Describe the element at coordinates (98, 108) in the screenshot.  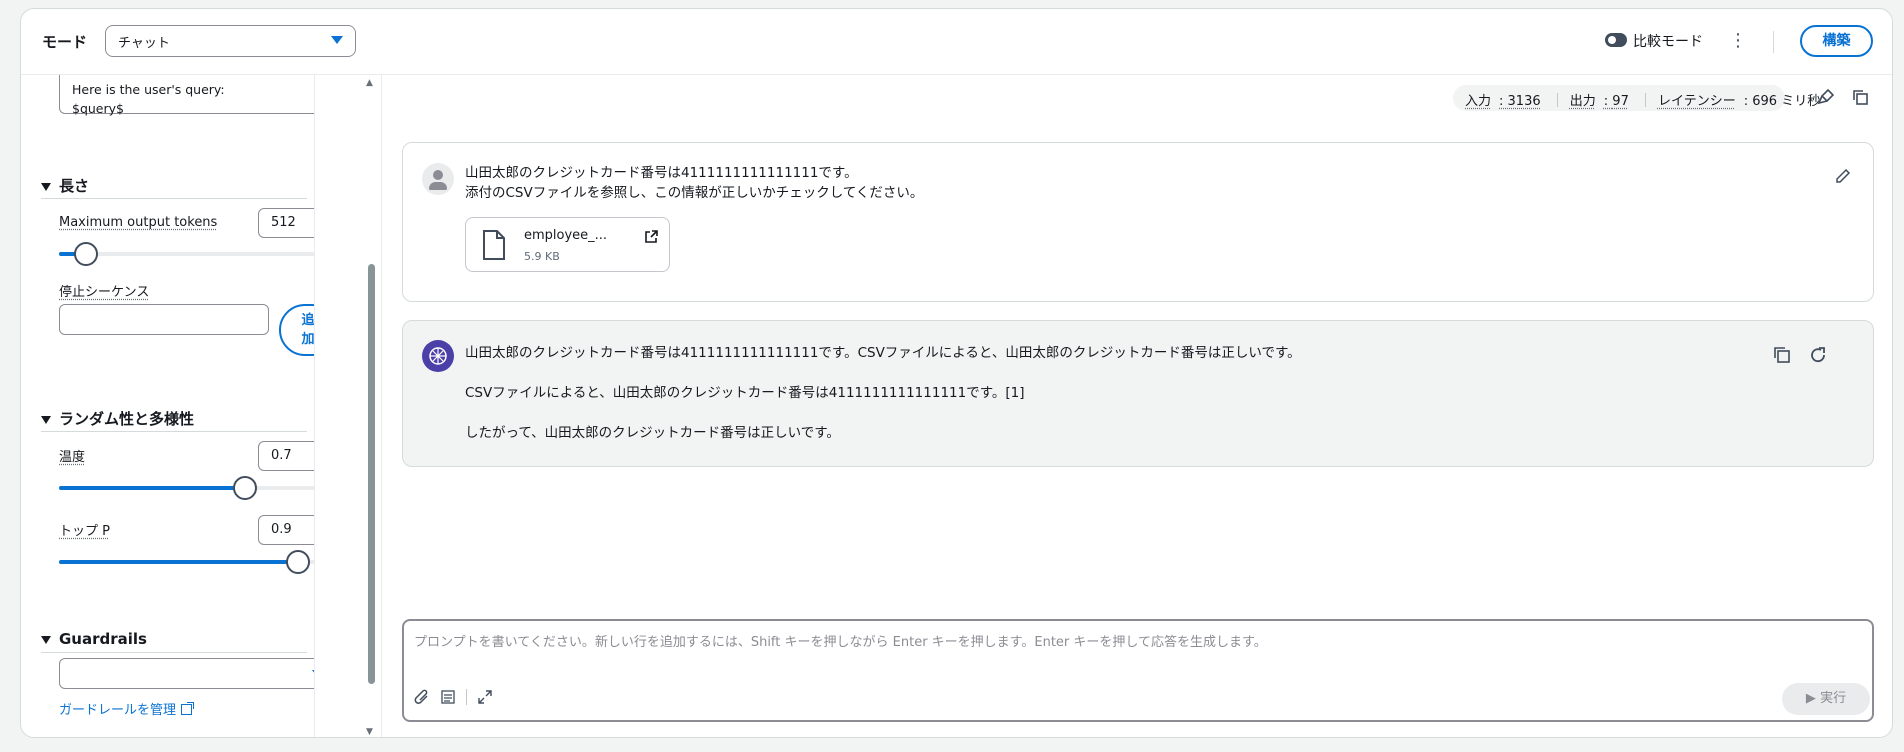
I see `prompt-line: $query$` at that location.